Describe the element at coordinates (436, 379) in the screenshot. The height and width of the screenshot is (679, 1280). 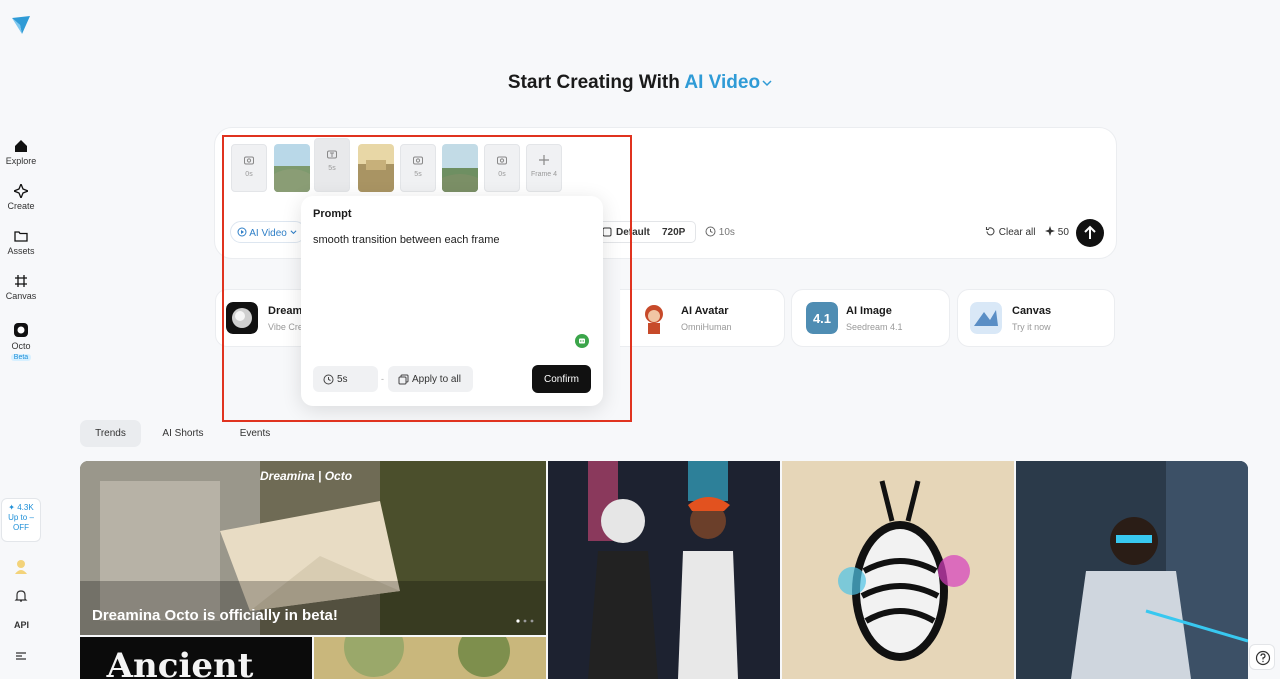
I see `apply-label: Apply to all` at that location.